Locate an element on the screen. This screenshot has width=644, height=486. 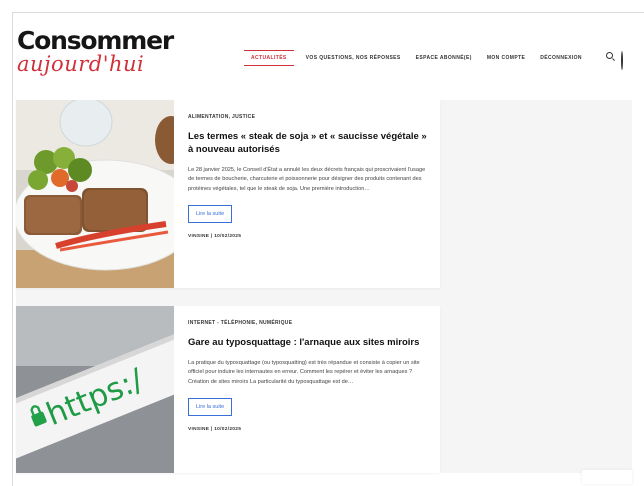
article-category: Internet - Téléphonie, Numérique is located at coordinates (308, 323).